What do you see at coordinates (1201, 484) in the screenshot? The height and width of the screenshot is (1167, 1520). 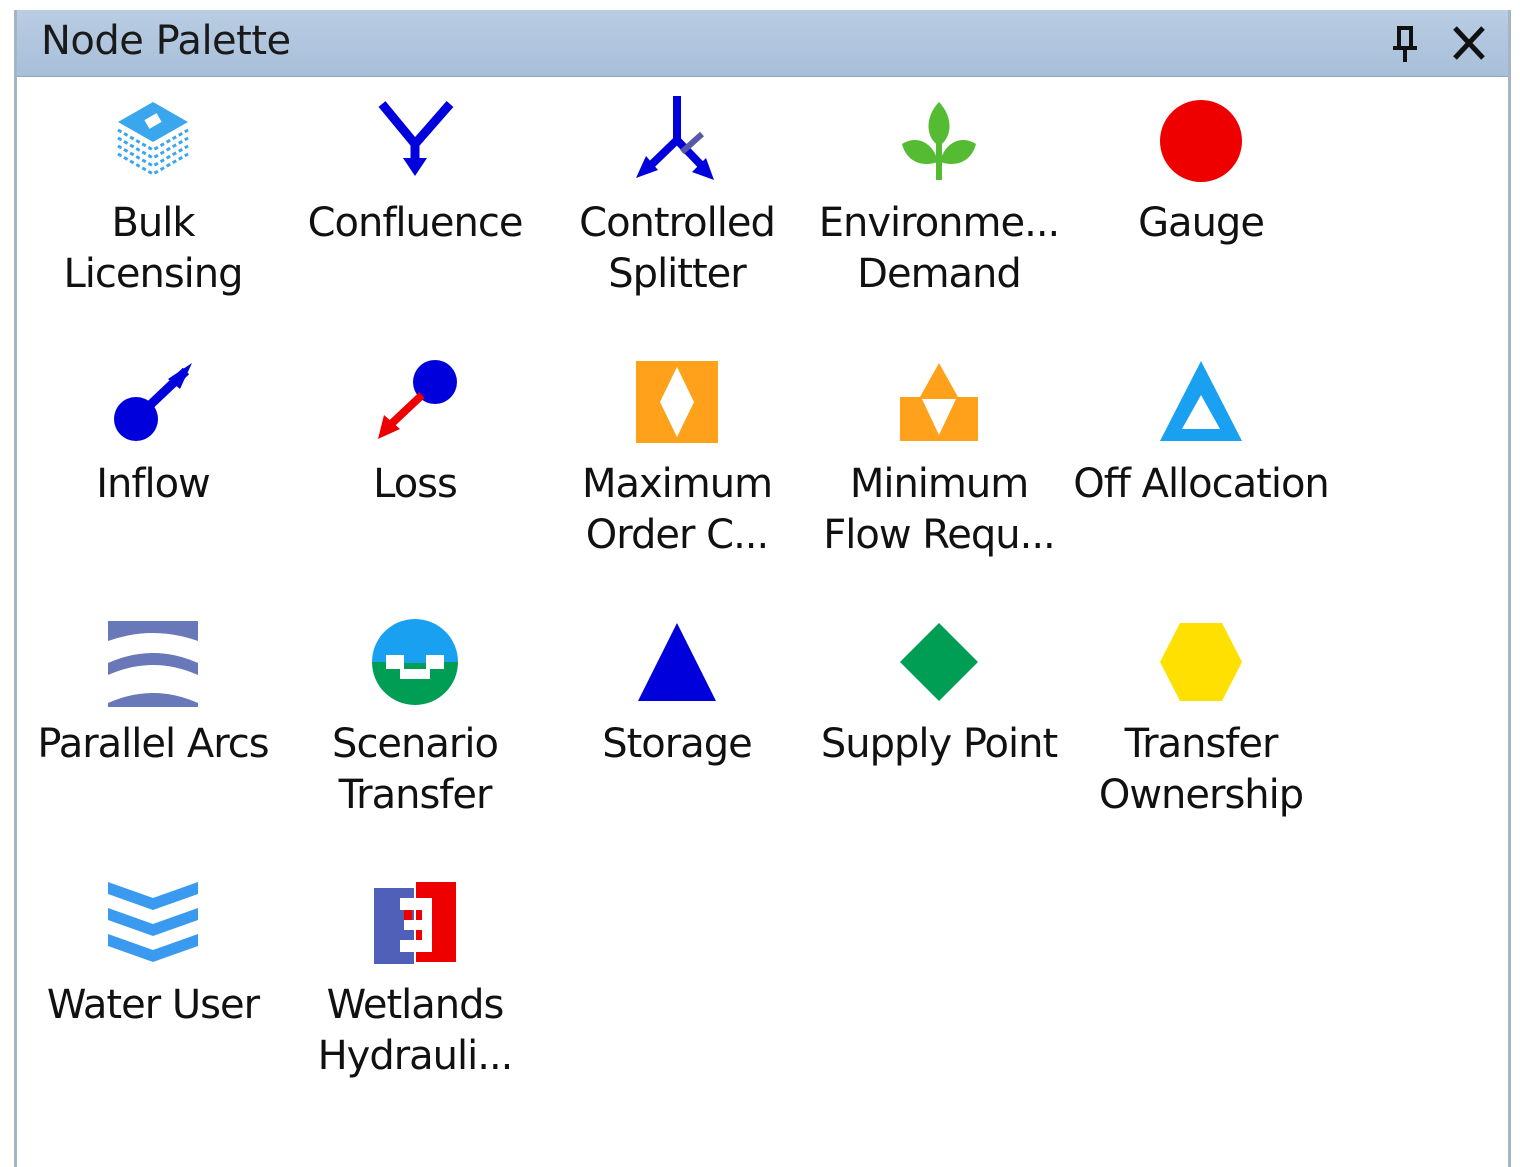 I see `node-label: Off Allocation` at bounding box center [1201, 484].